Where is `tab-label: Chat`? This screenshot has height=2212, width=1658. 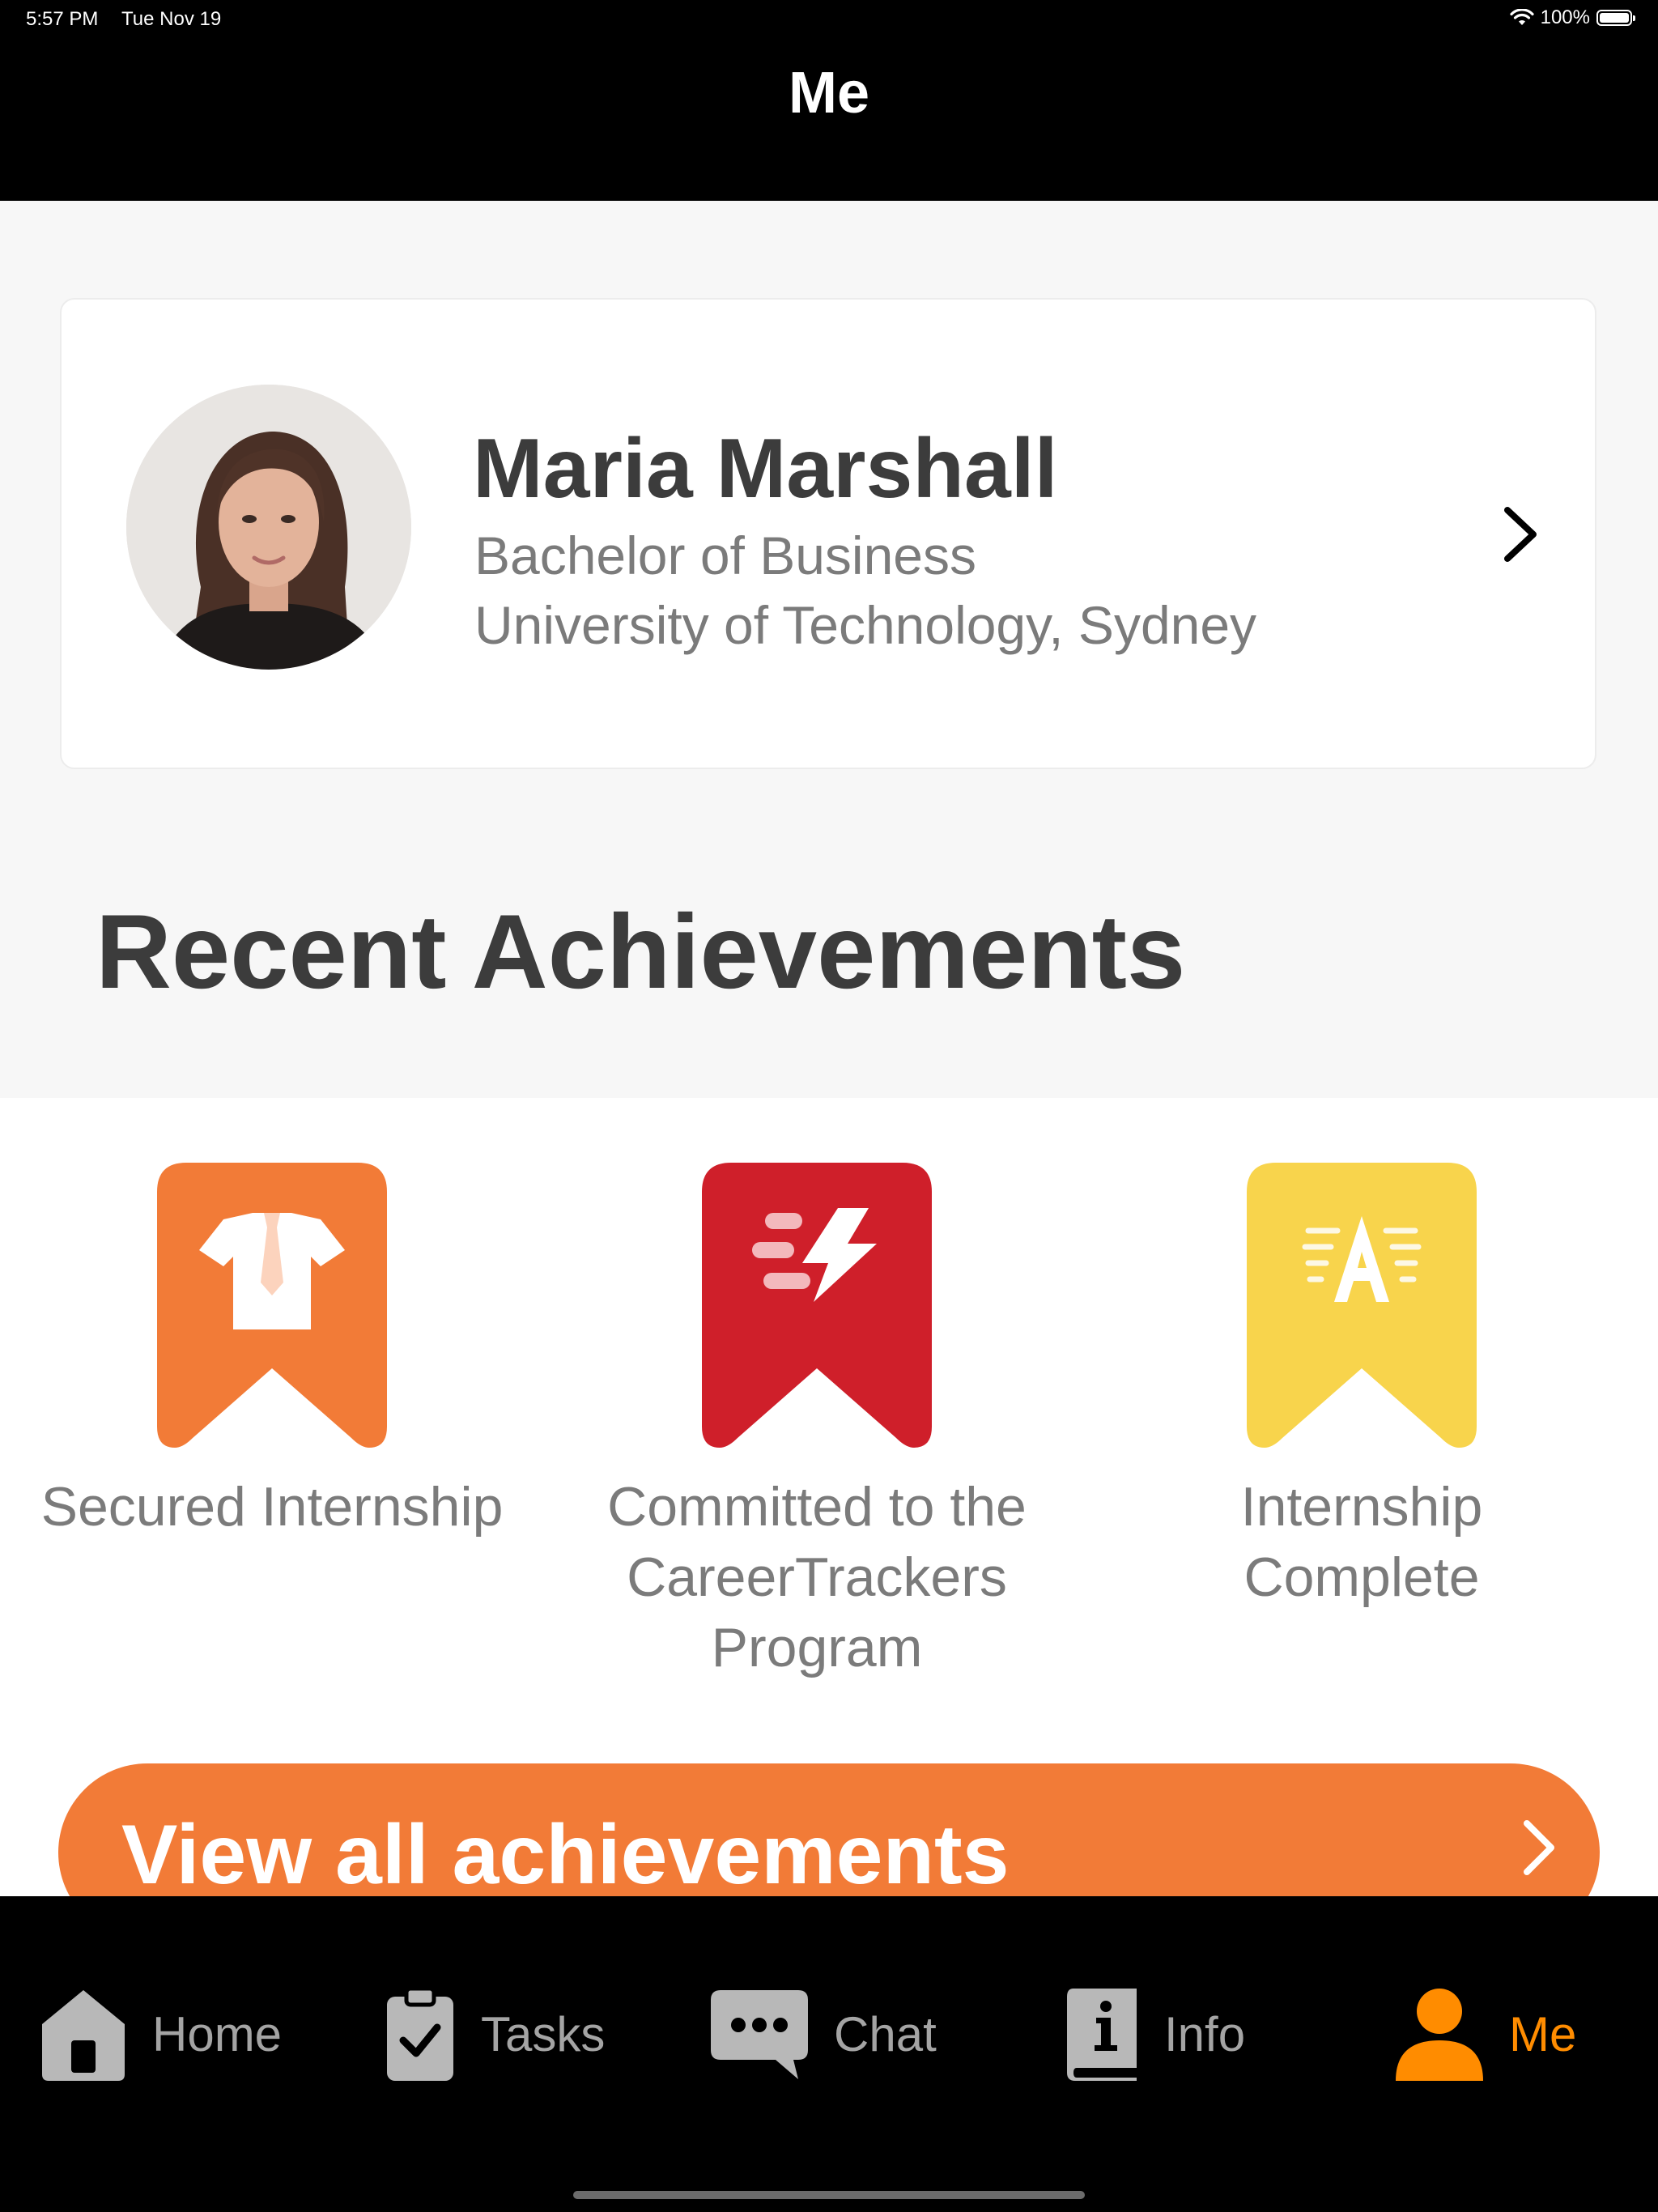 tab-label: Chat is located at coordinates (885, 2033).